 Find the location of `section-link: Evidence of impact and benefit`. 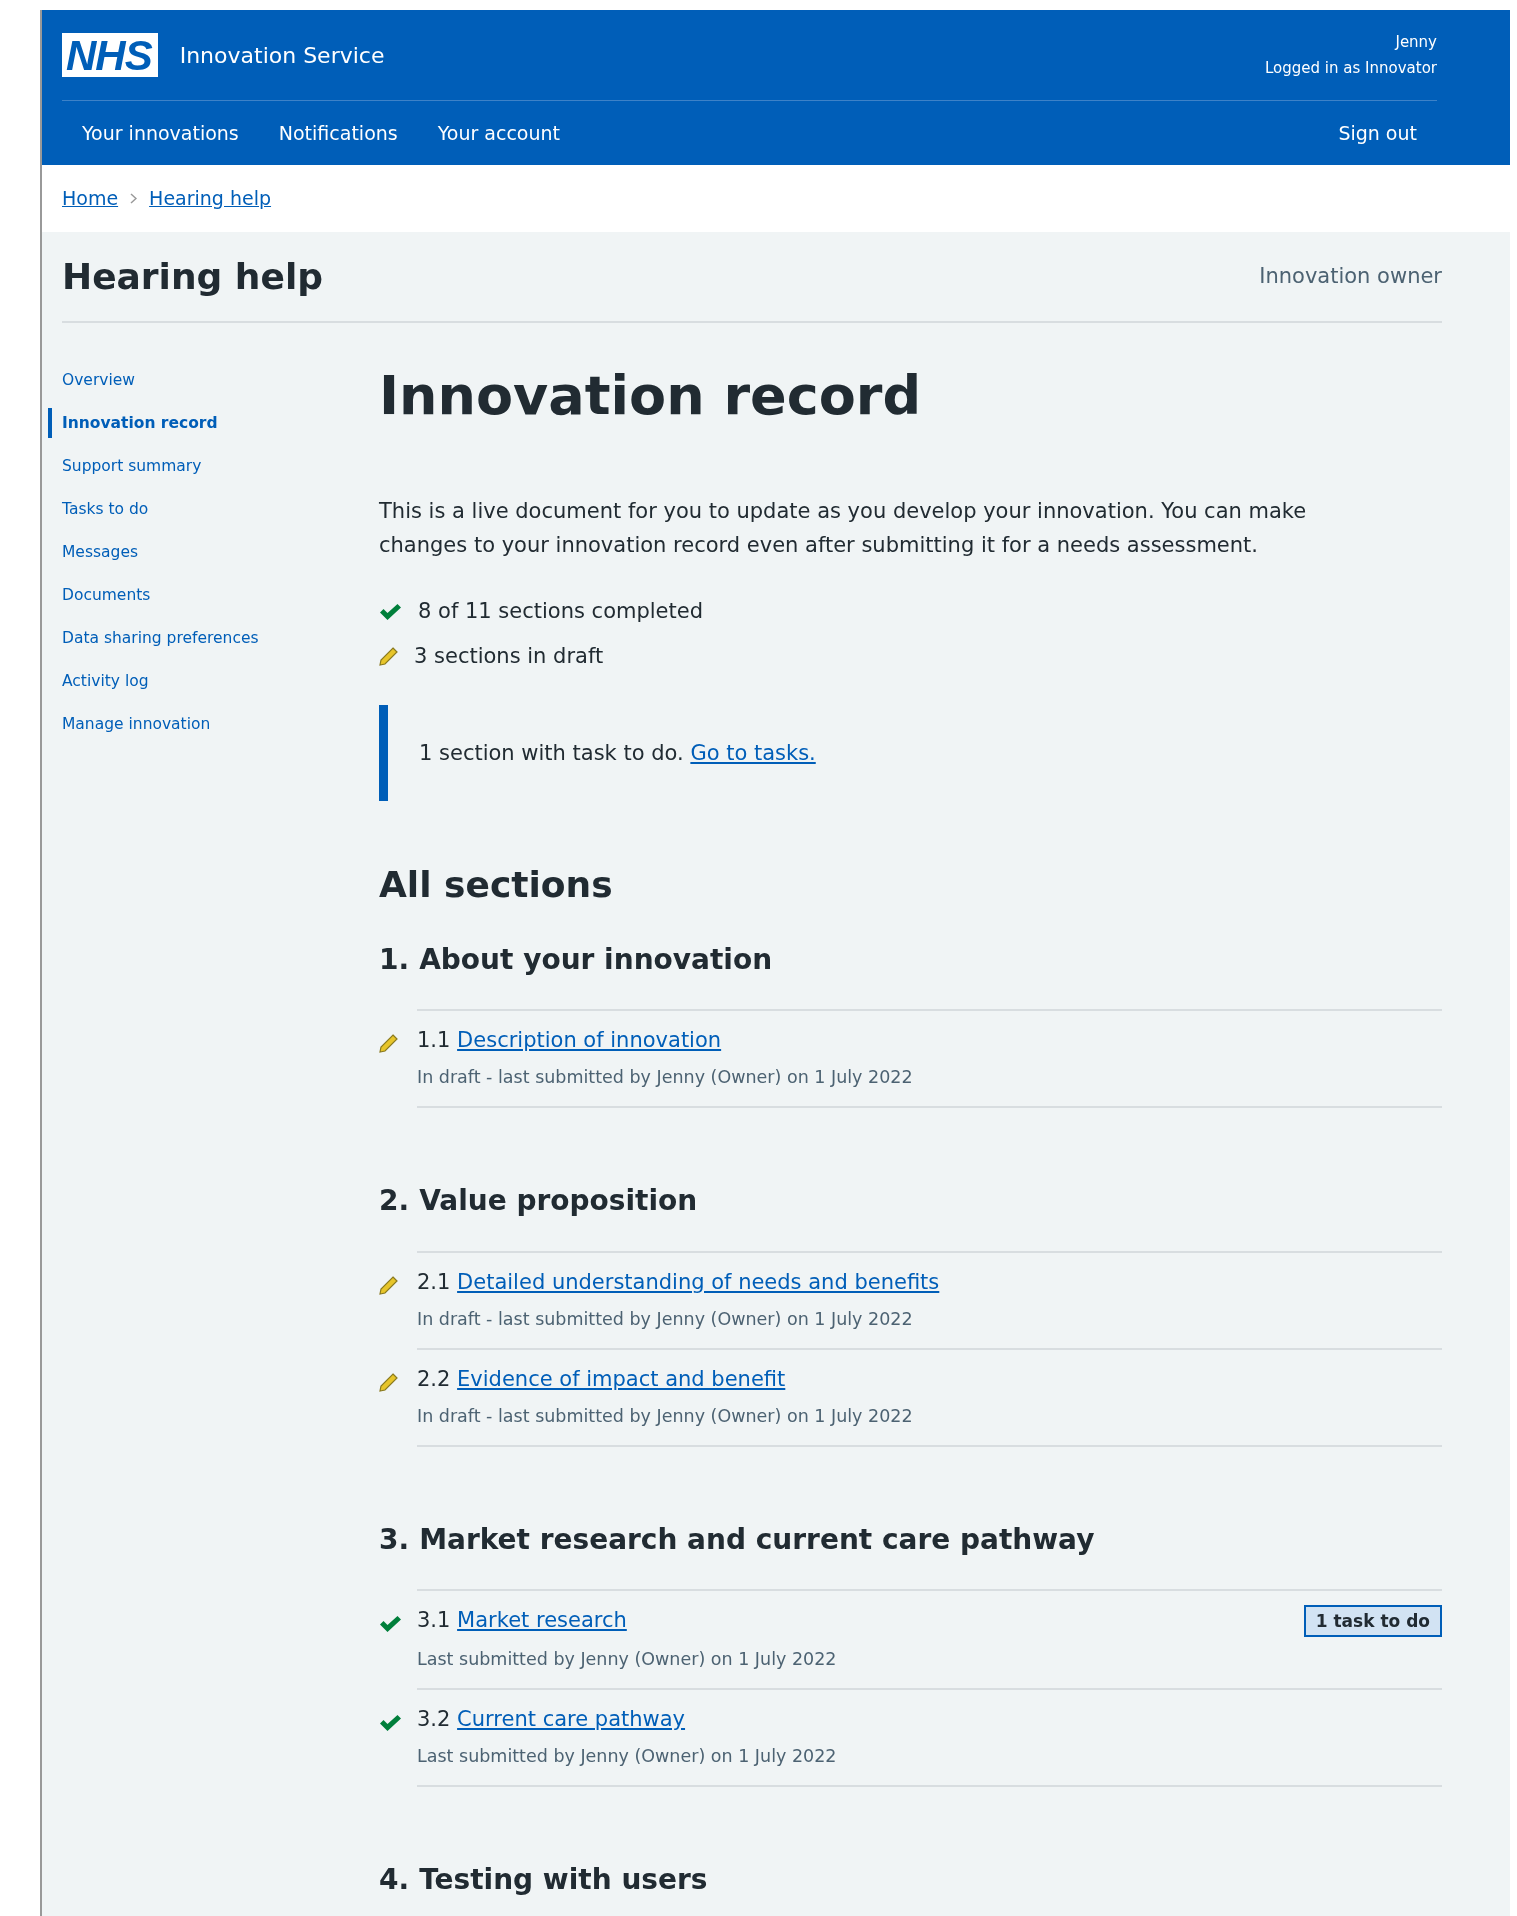

section-link: Evidence of impact and benefit is located at coordinates (621, 1378).